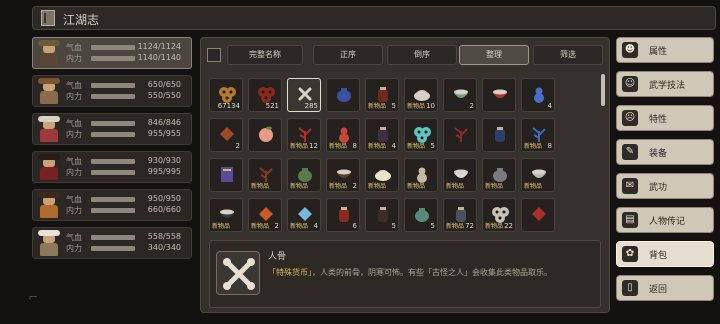 This screenshot has height=324, width=720. What do you see at coordinates (164, 236) in the screenshot?
I see `hp-value: 558/558` at bounding box center [164, 236].